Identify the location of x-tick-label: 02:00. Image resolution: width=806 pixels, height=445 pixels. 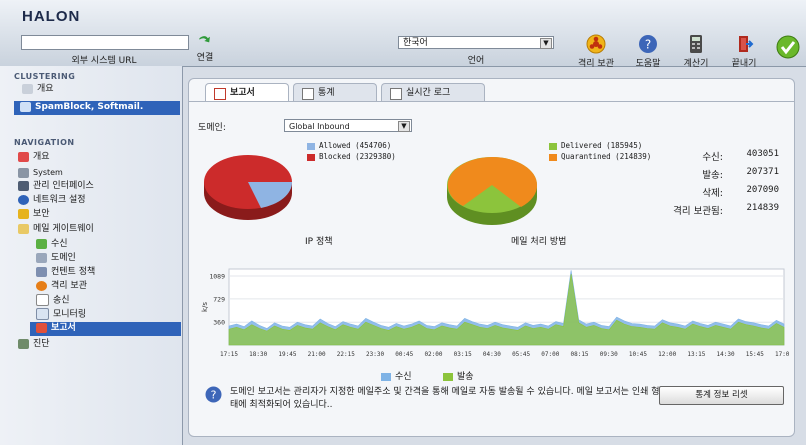
(433, 354).